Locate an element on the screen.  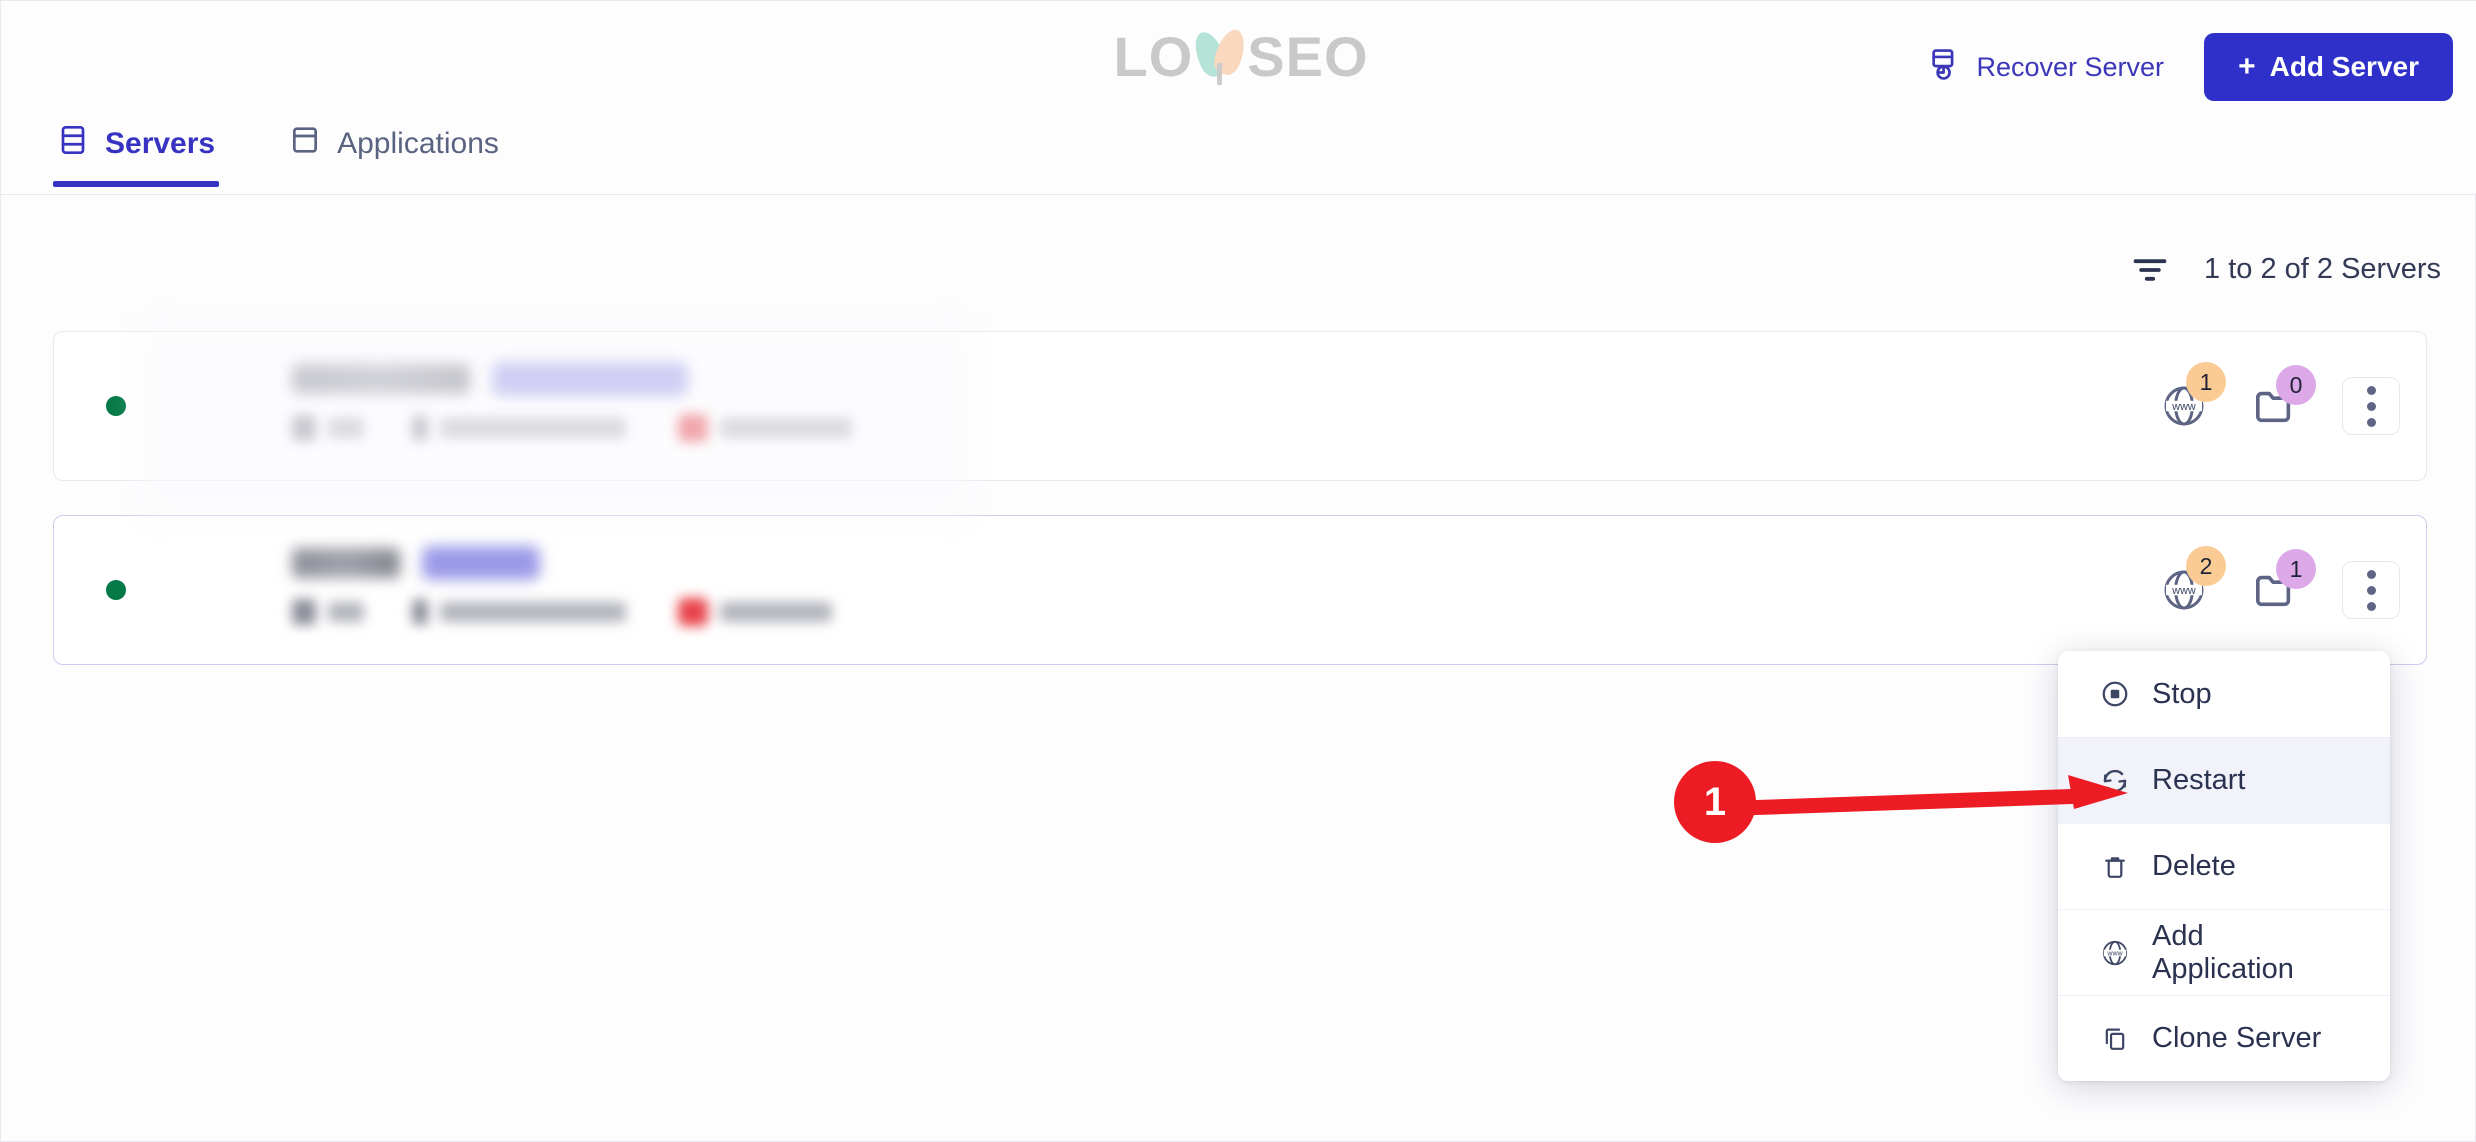
filter-icon is located at coordinates (2150, 270).